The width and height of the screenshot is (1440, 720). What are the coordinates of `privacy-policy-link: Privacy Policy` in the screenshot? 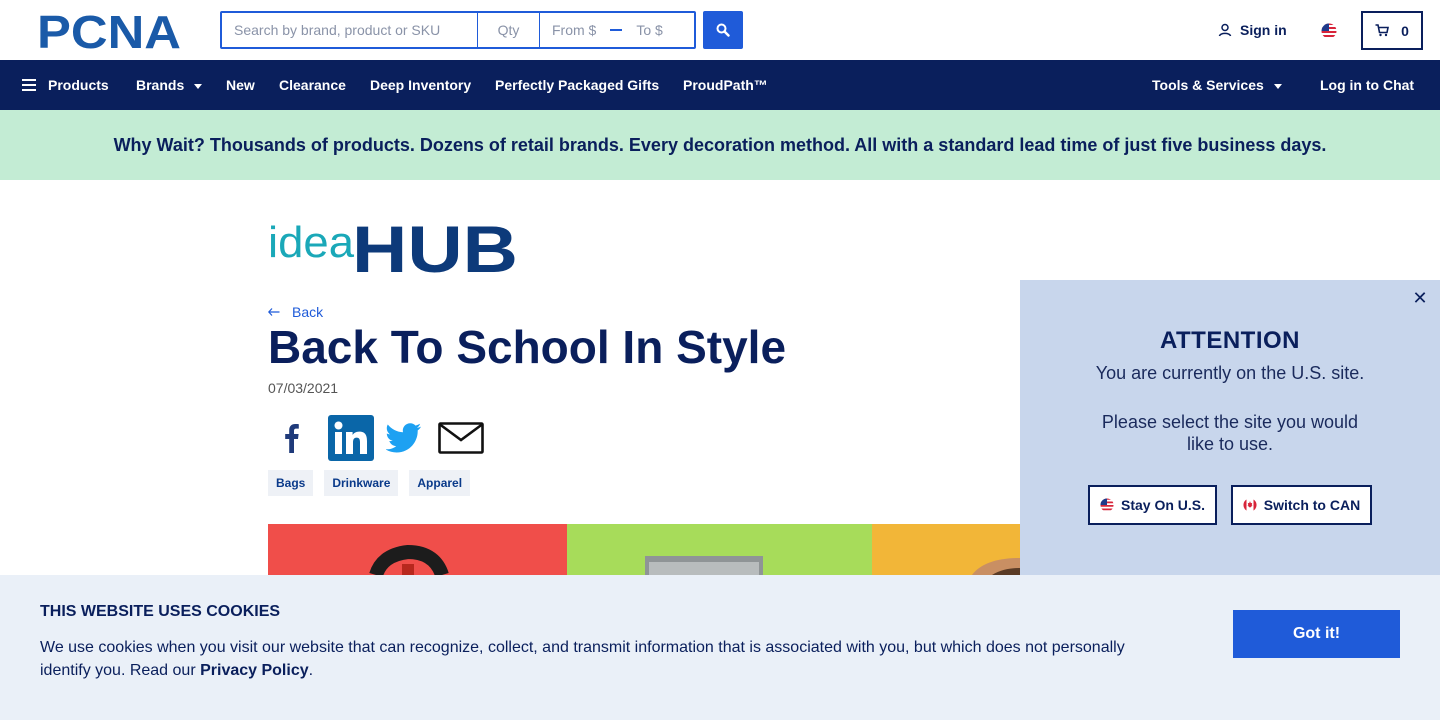 It's located at (254, 670).